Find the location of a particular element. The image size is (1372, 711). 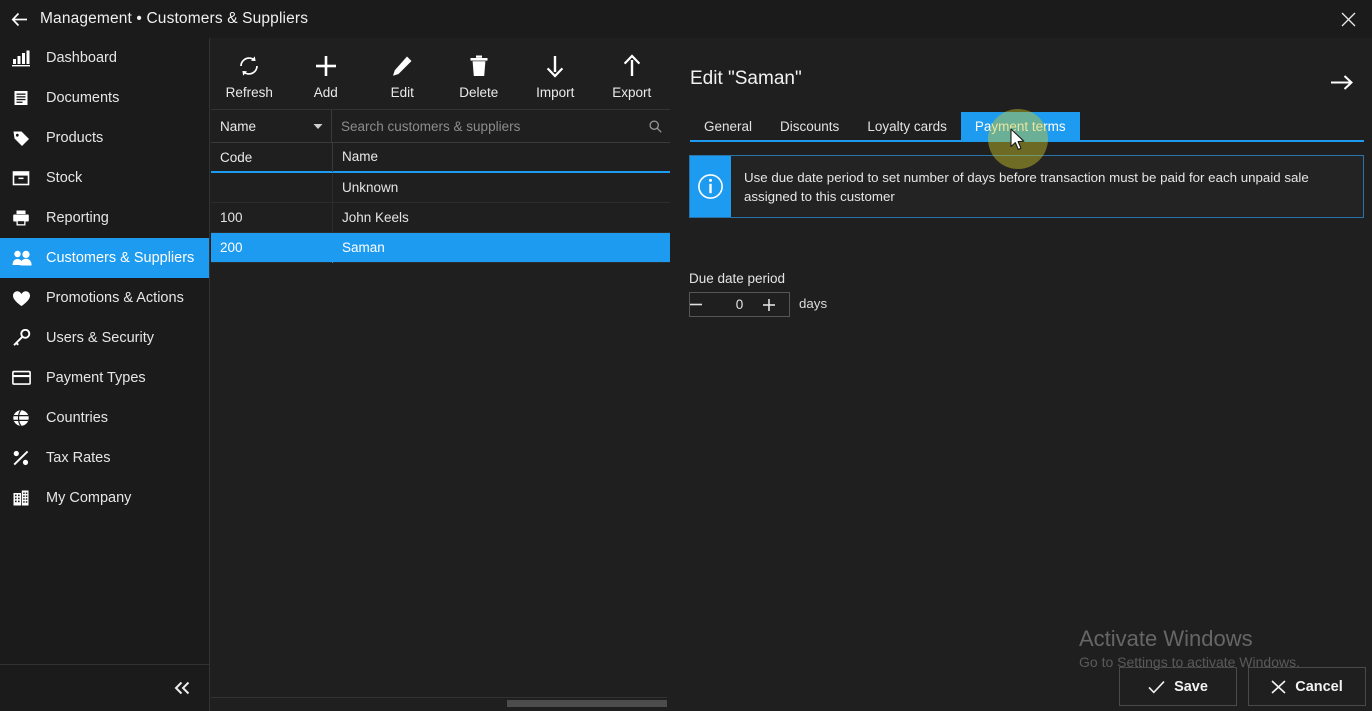

sort-field-selector: Name is located at coordinates (271, 126).